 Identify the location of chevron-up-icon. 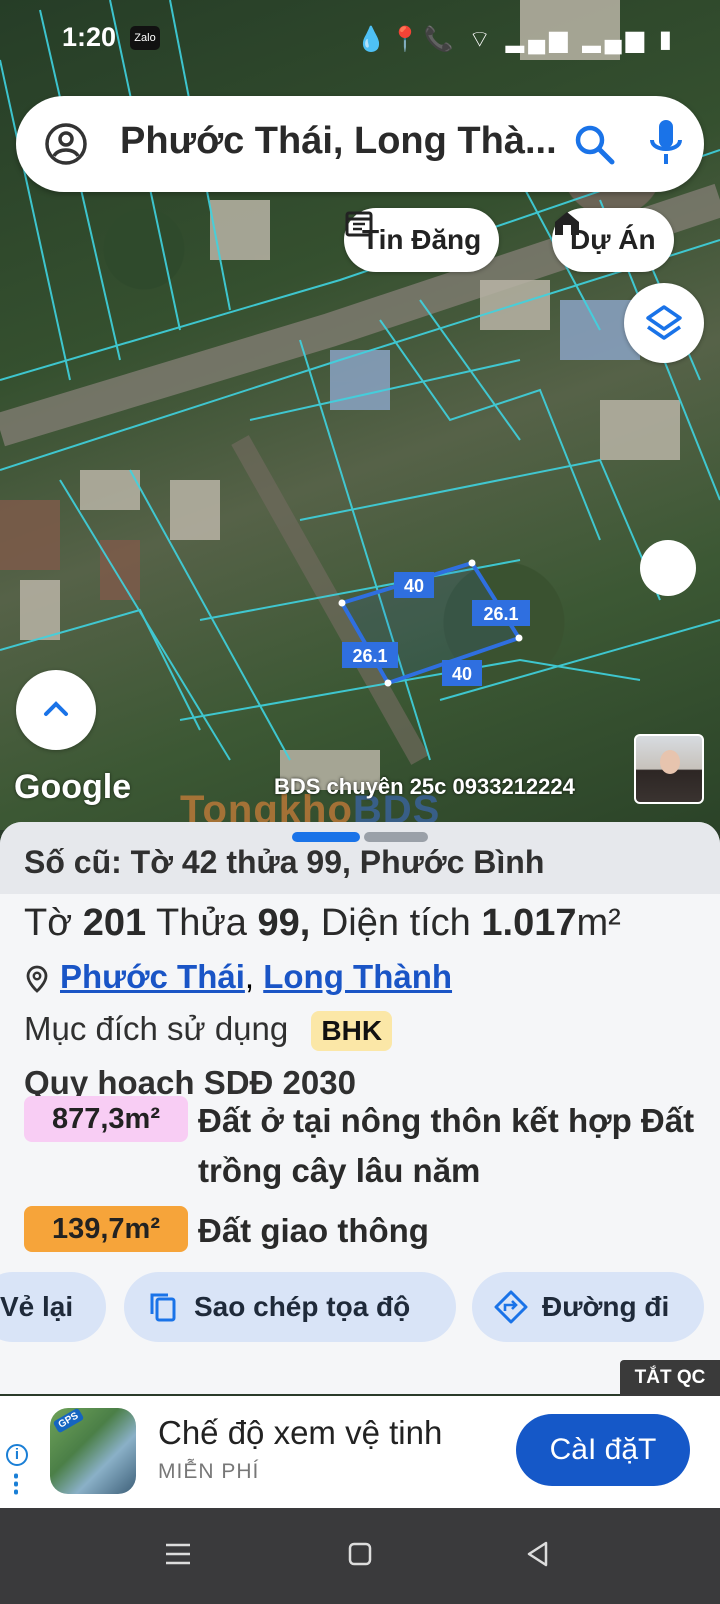
(56, 708).